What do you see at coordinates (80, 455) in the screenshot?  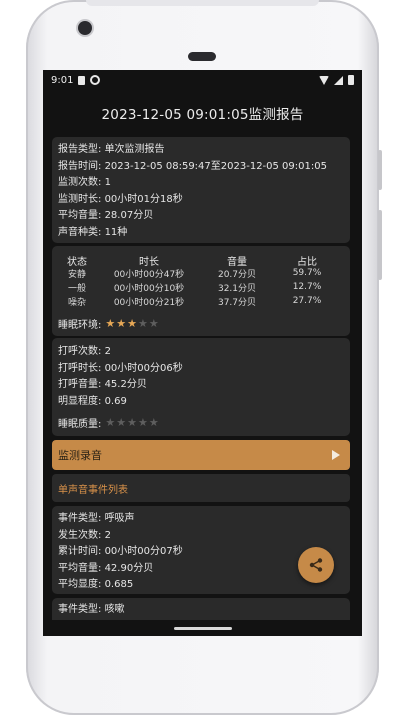 I see `record-button-label: 监测录音` at bounding box center [80, 455].